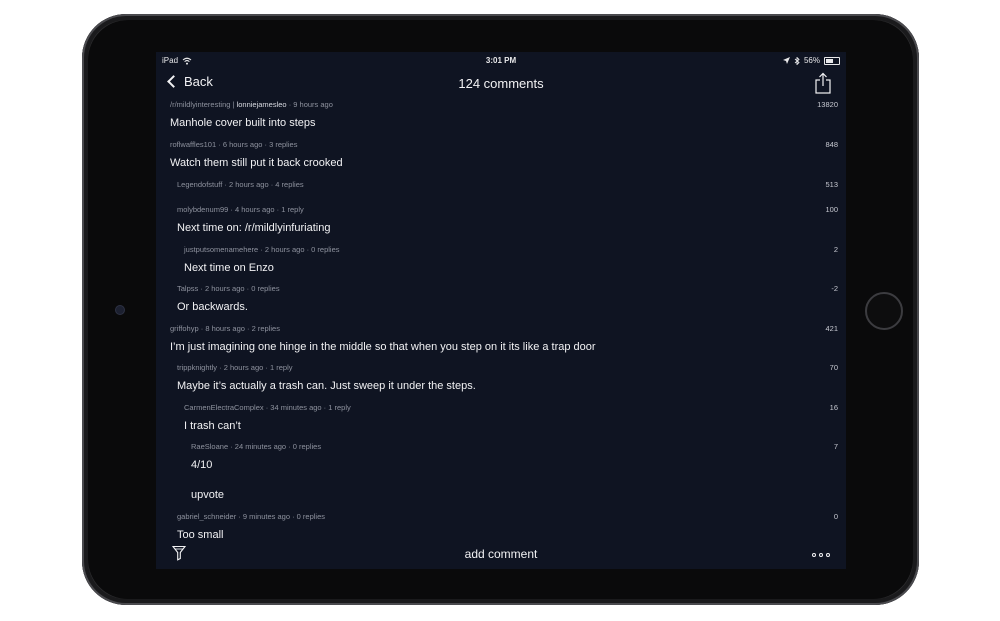 The height and width of the screenshot is (621, 1000). I want to click on page-title: 124 comments, so click(501, 83).